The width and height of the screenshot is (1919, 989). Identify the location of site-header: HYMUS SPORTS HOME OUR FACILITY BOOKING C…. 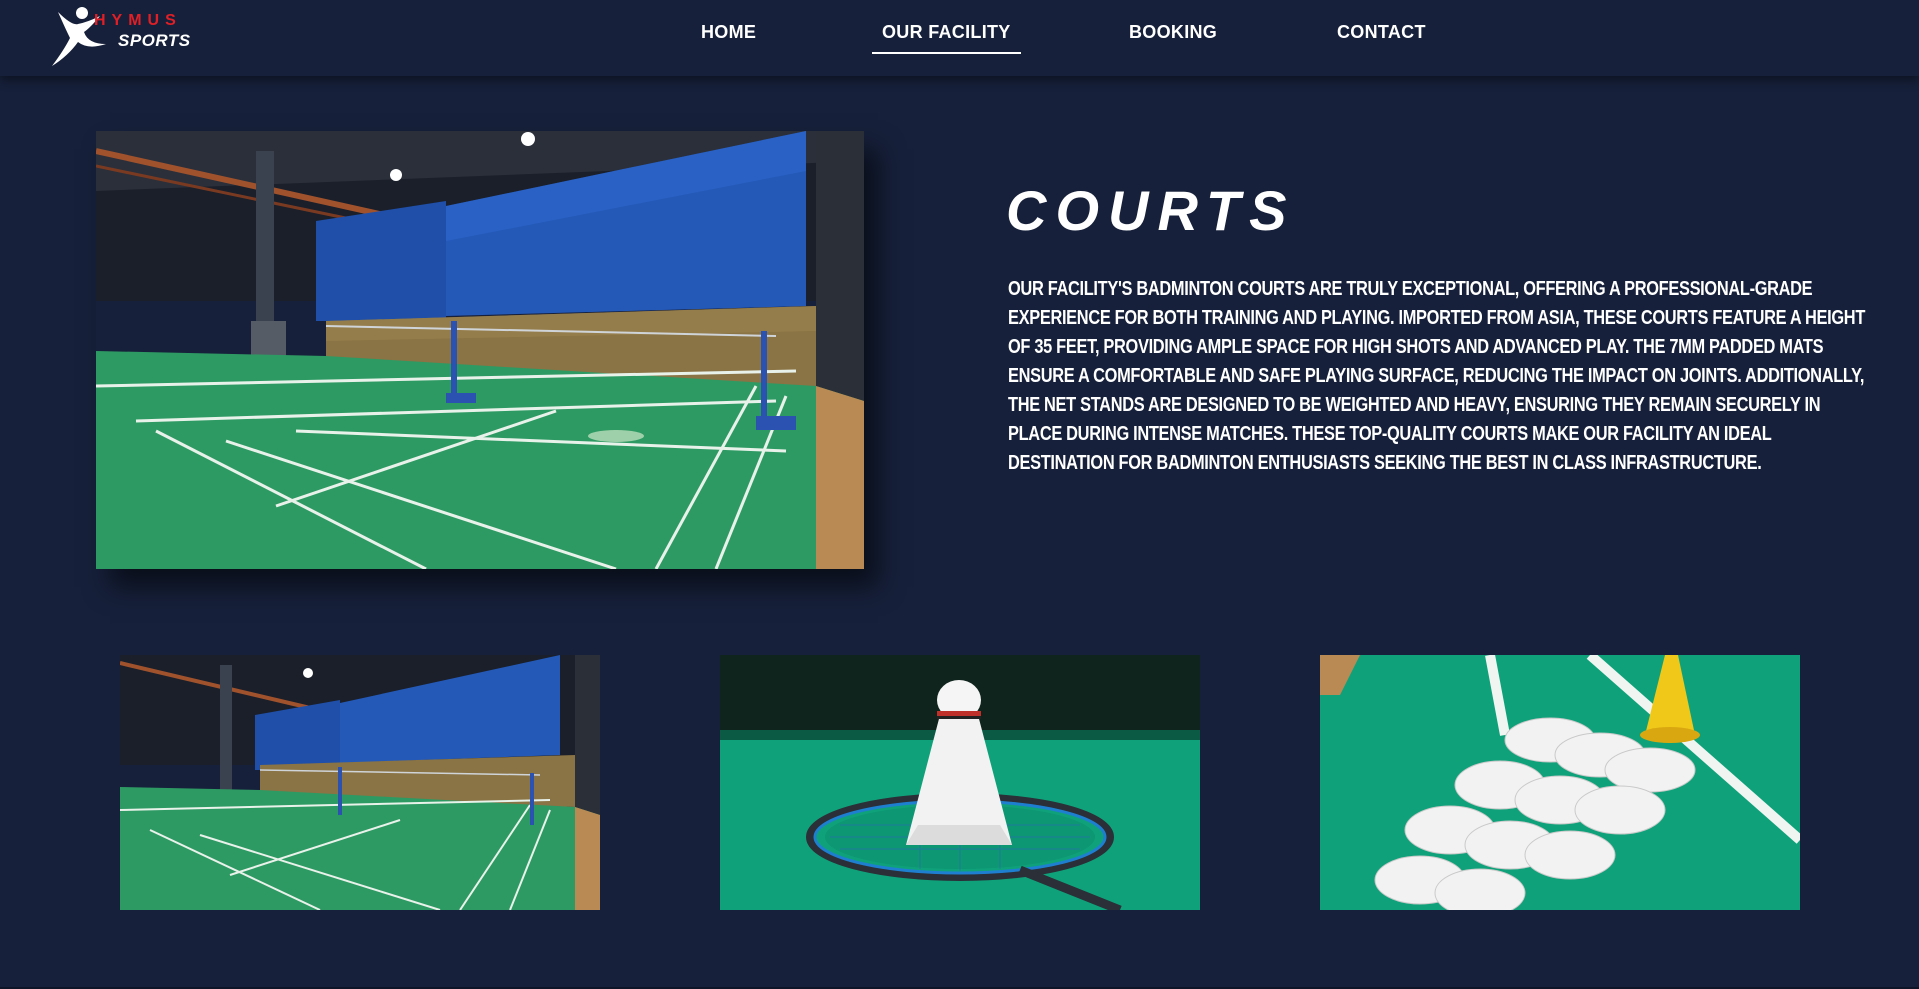
(959, 38).